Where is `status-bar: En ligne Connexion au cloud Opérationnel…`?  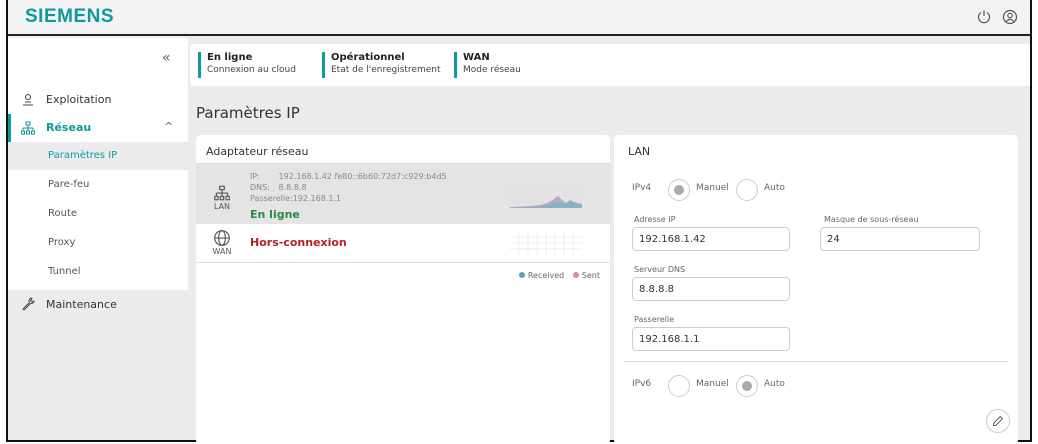 status-bar: En ligne Connexion au cloud Opérationnel… is located at coordinates (610, 65).